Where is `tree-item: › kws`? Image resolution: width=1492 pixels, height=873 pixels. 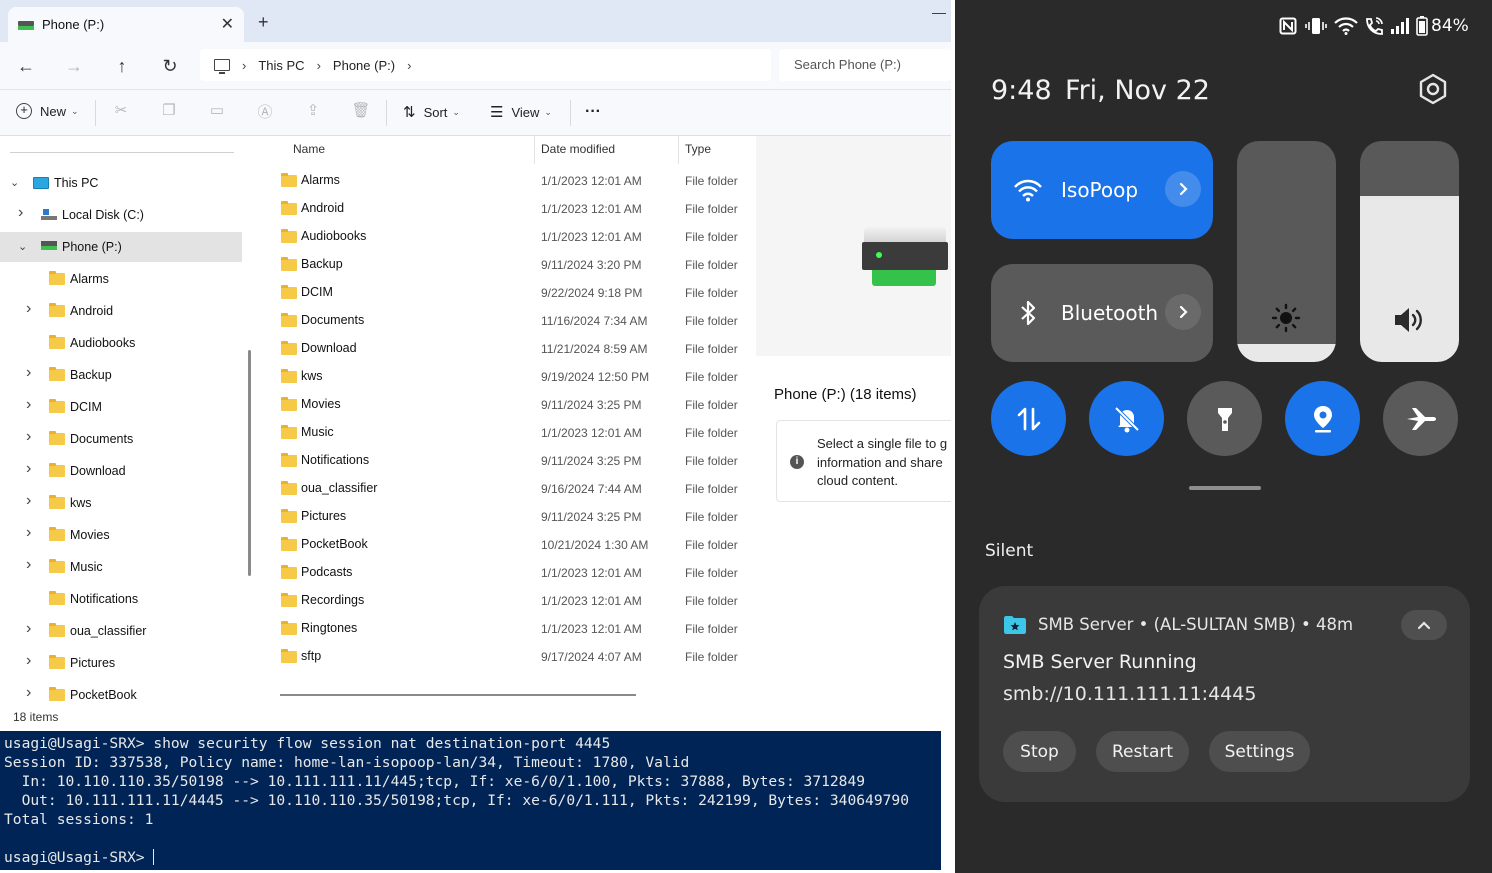 tree-item: › kws is located at coordinates (121, 503).